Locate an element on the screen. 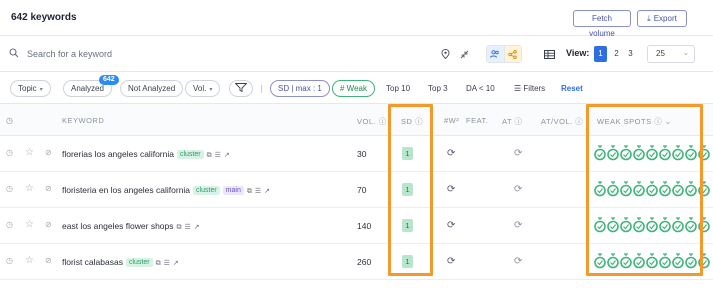 Image resolution: width=713 pixels, height=302 pixels. weak-filter: # Weak is located at coordinates (353, 88).